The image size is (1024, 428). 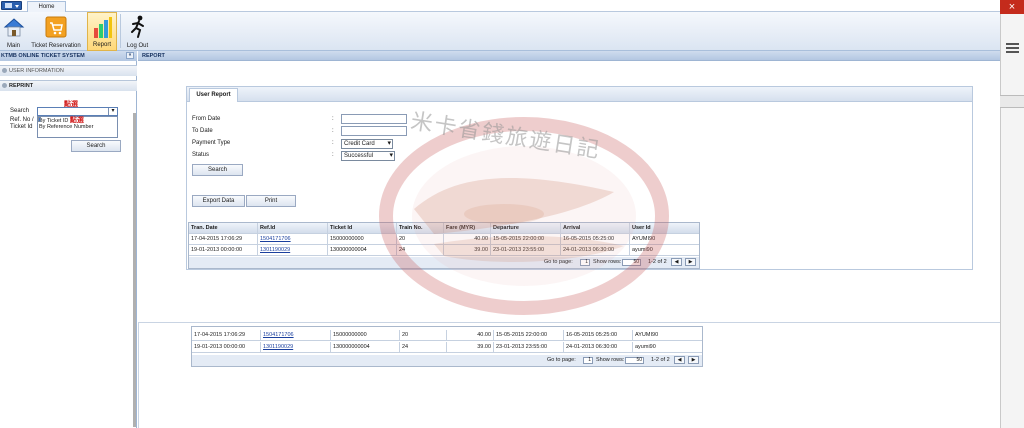 What do you see at coordinates (359, 156) in the screenshot?
I see `status-value: Successful` at bounding box center [359, 156].